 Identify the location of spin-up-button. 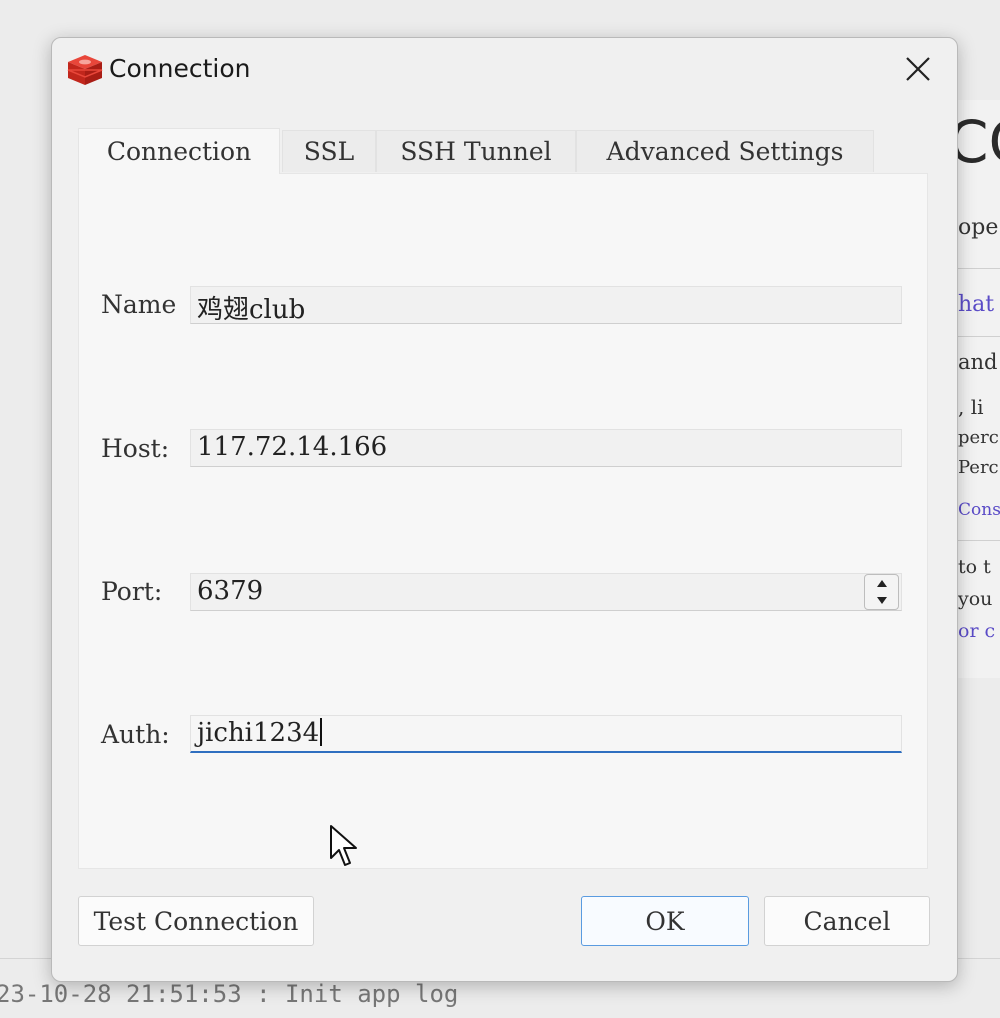
(881, 583).